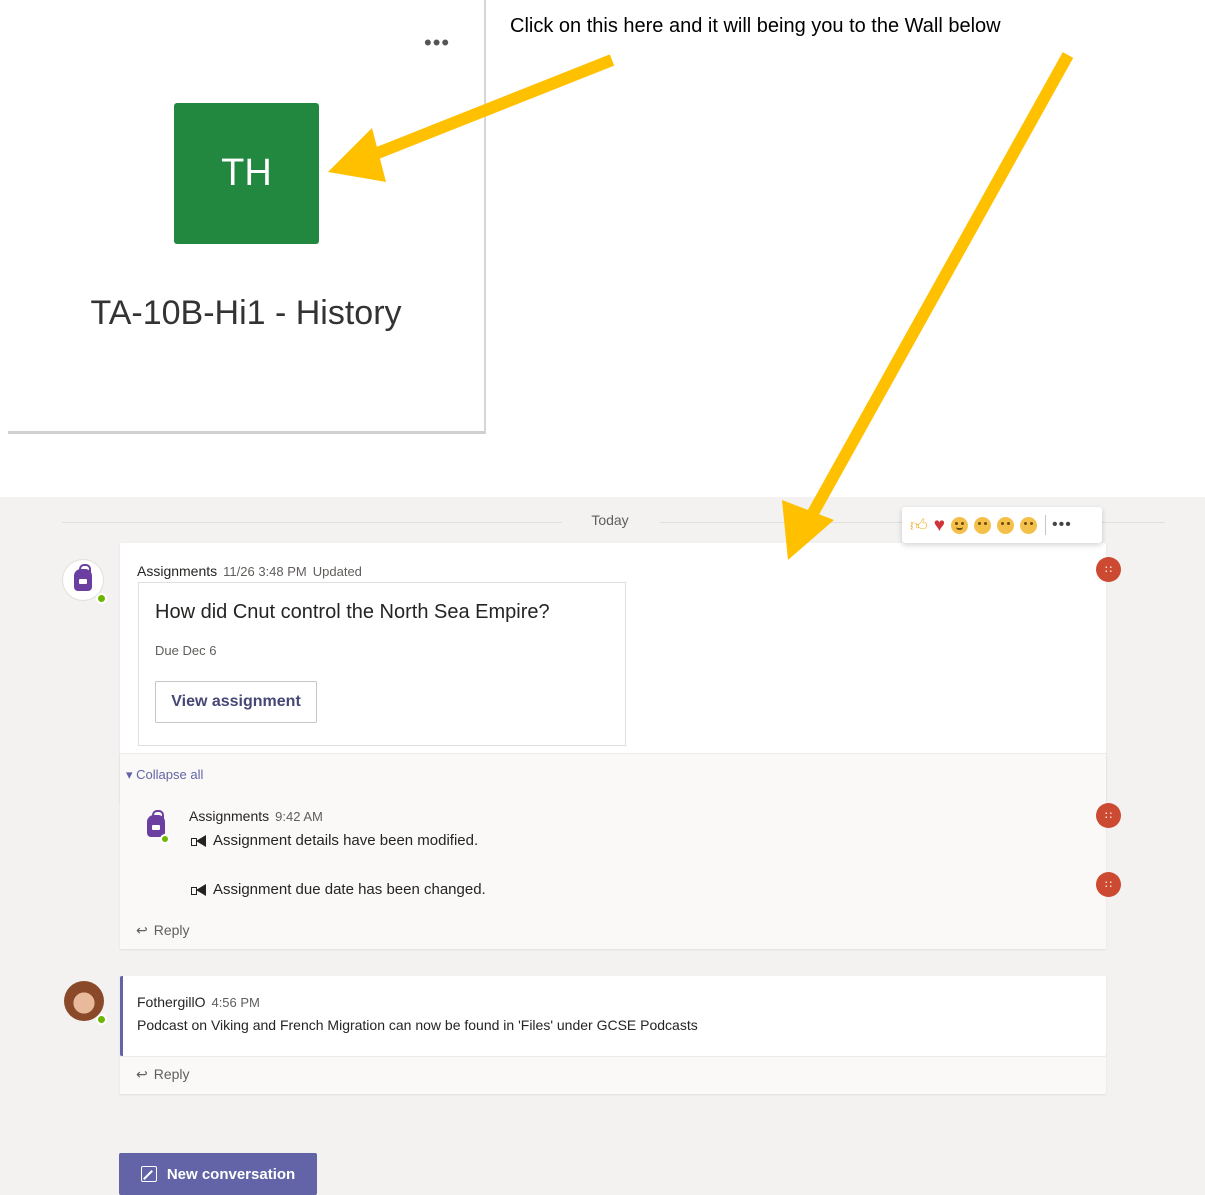  What do you see at coordinates (488, 109) in the screenshot?
I see `arrow-to-team-tile` at bounding box center [488, 109].